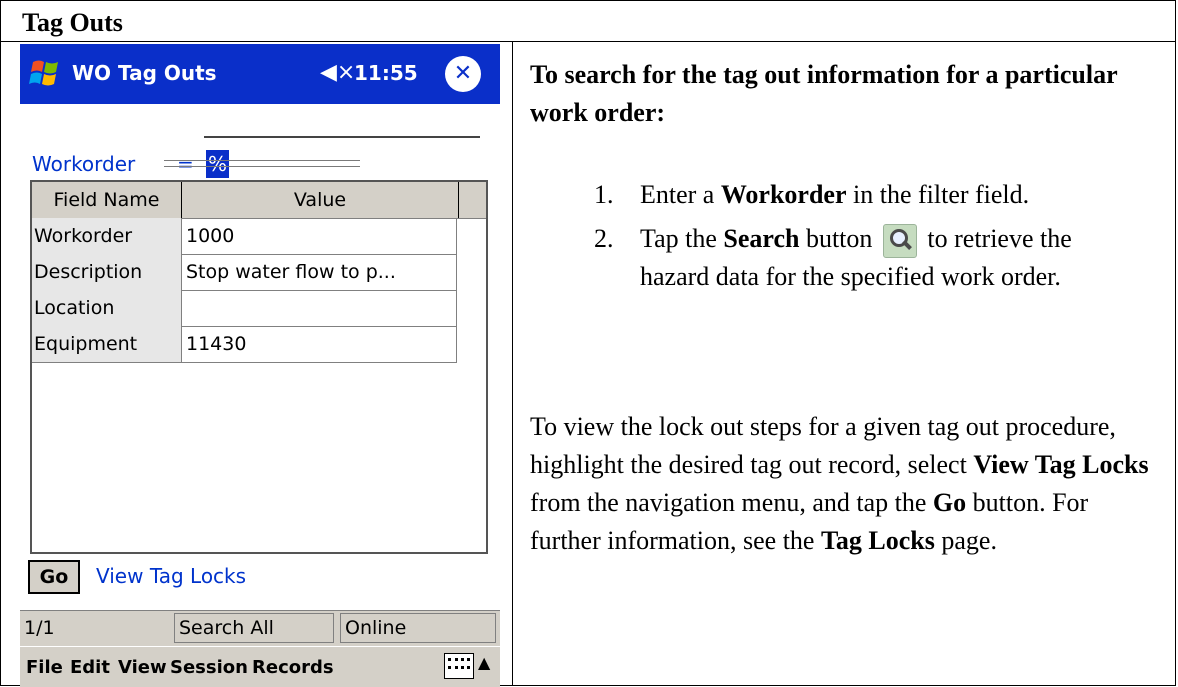  What do you see at coordinates (209, 667) in the screenshot?
I see `menu-session: Session` at bounding box center [209, 667].